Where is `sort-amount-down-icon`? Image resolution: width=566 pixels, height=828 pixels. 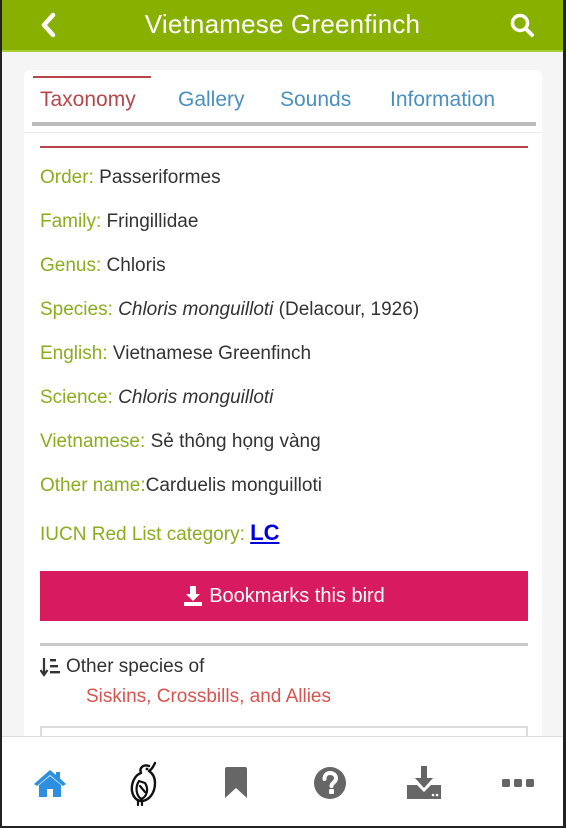
sort-amount-down-icon is located at coordinates (50, 667).